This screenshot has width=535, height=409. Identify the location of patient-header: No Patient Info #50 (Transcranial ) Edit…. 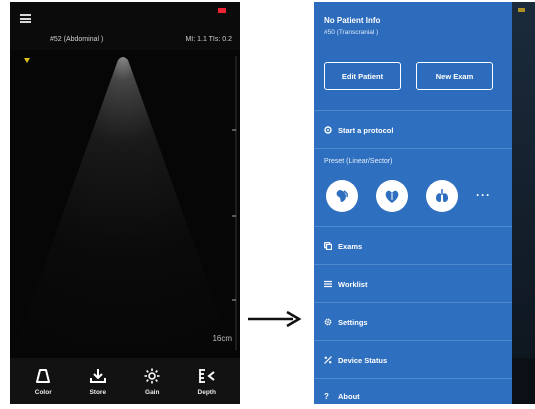
(413, 56).